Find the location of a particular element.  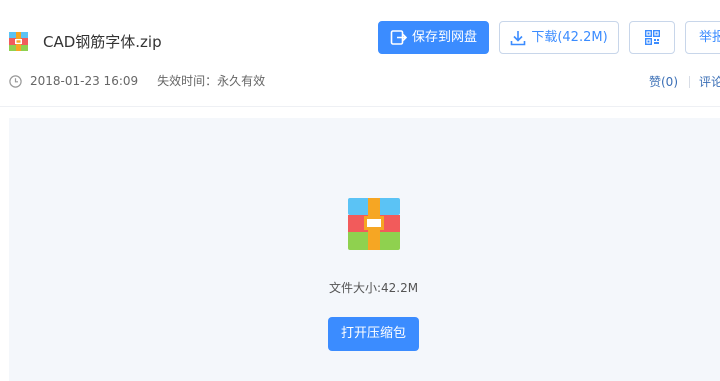

upload-date: 2018-01-23 16:09 is located at coordinates (84, 81).